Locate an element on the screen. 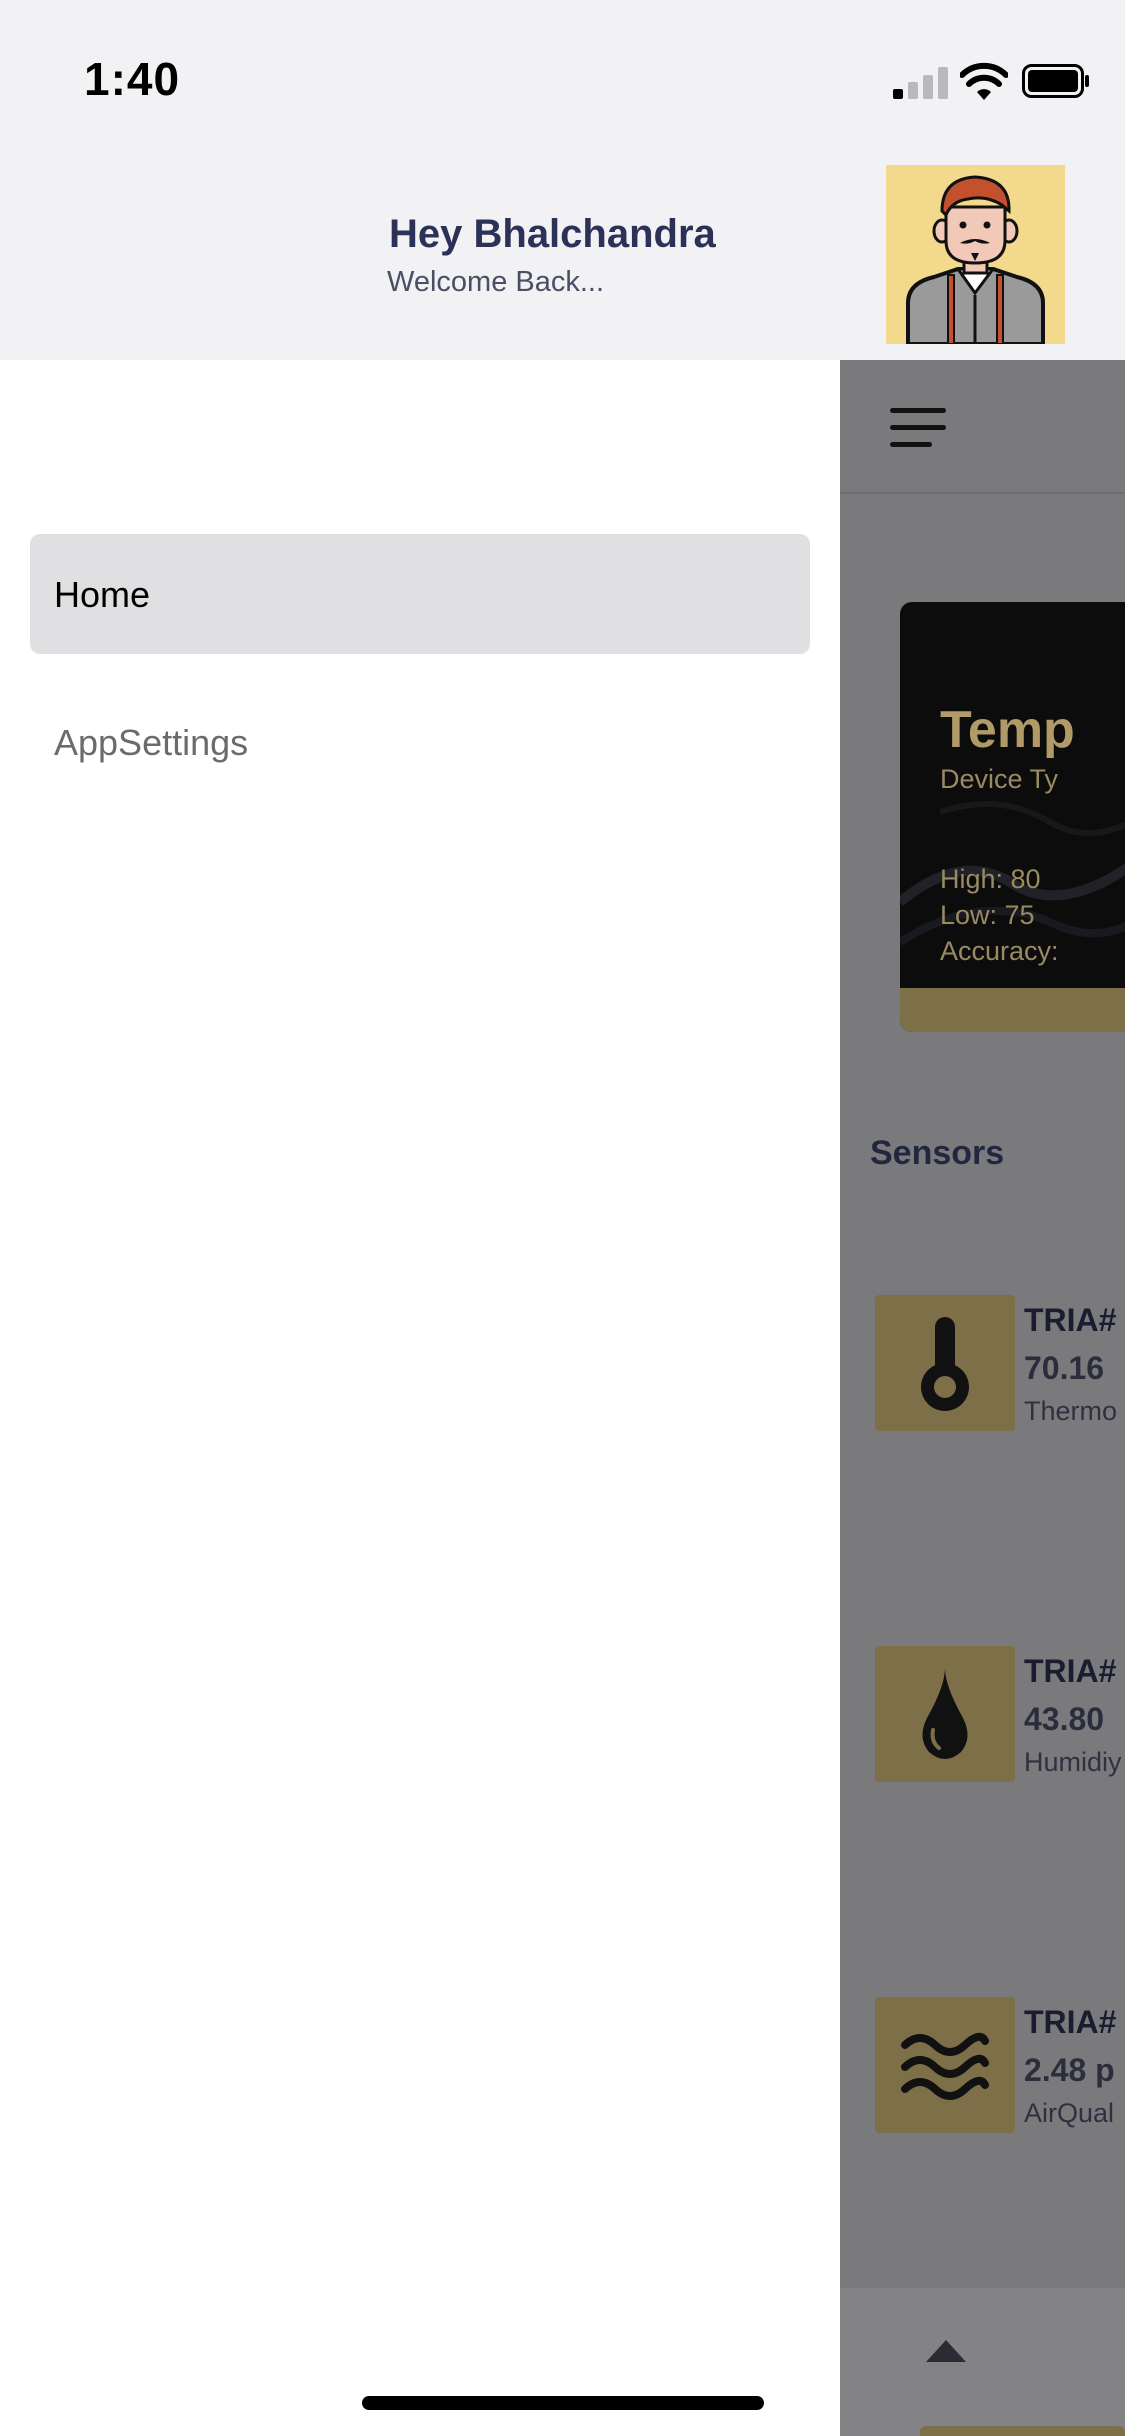  drawer-item-appsettings: AppSettings is located at coordinates (420, 742).